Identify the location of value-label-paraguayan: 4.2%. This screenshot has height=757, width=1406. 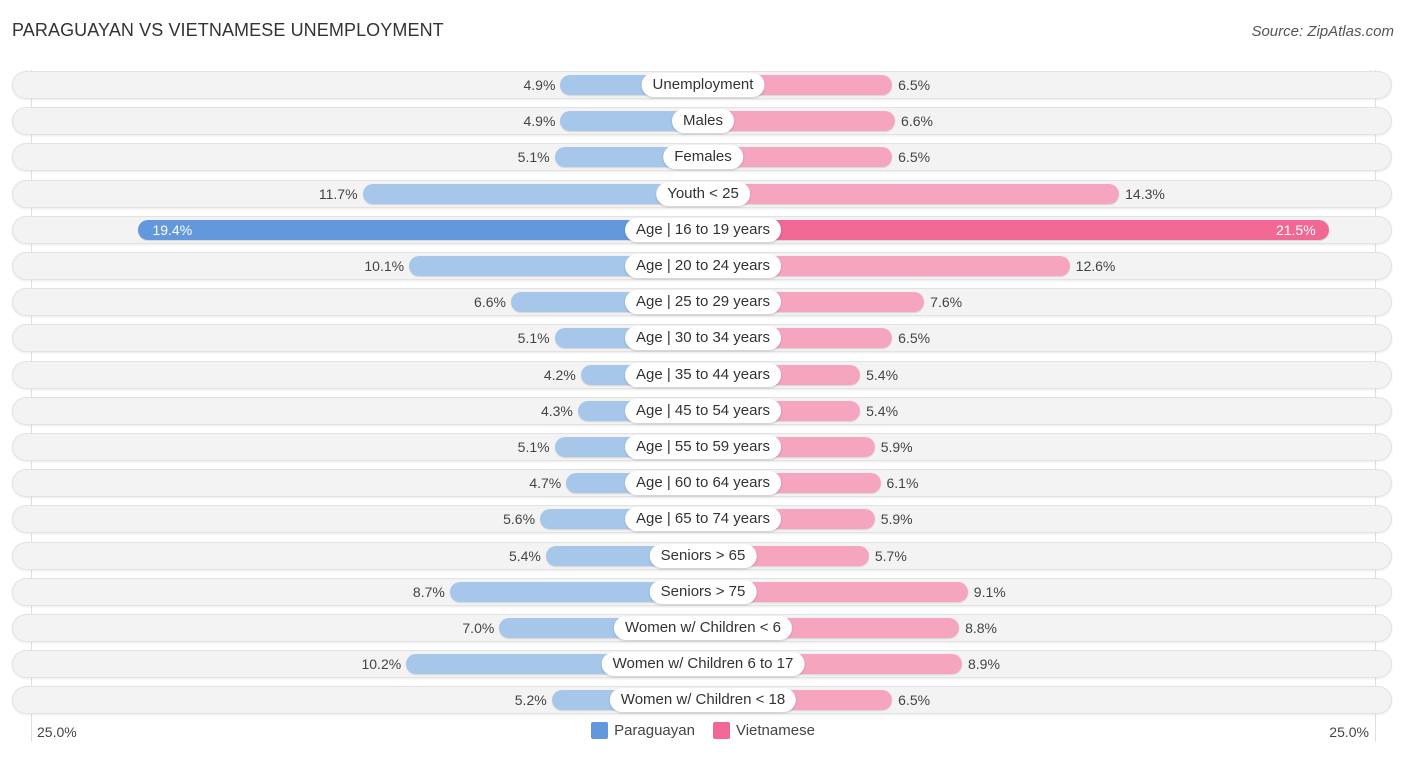
(559, 375).